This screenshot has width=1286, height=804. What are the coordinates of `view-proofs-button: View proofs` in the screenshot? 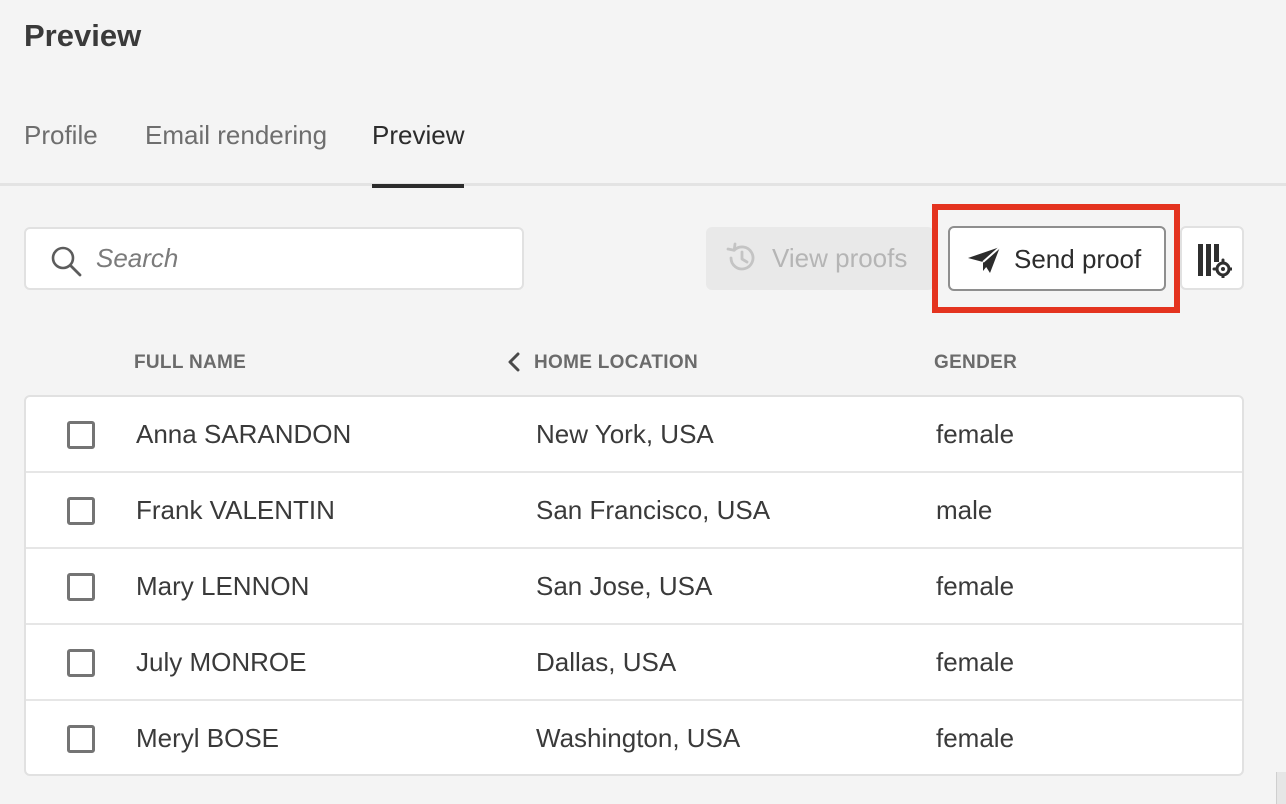 It's located at (820, 258).